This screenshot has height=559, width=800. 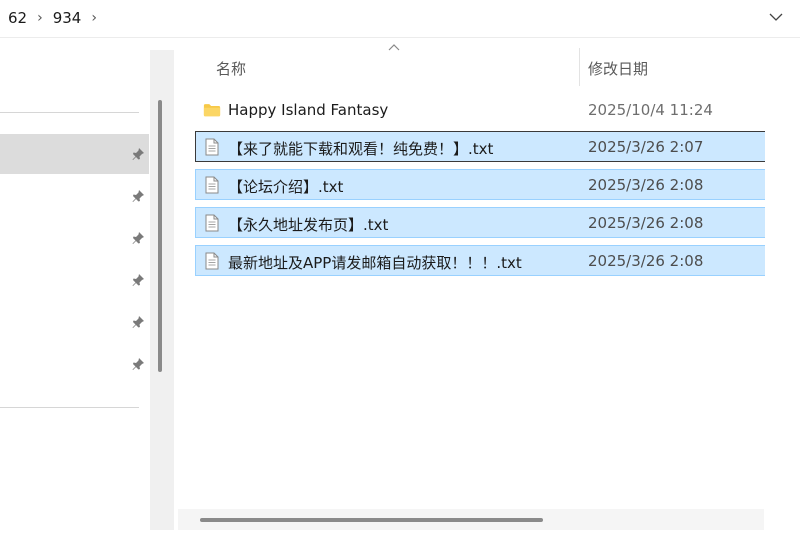 What do you see at coordinates (579, 67) in the screenshot?
I see `column-divider` at bounding box center [579, 67].